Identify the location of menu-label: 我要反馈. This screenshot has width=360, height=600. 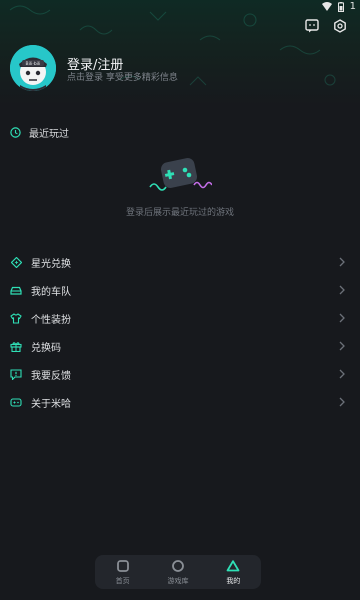
(51, 376).